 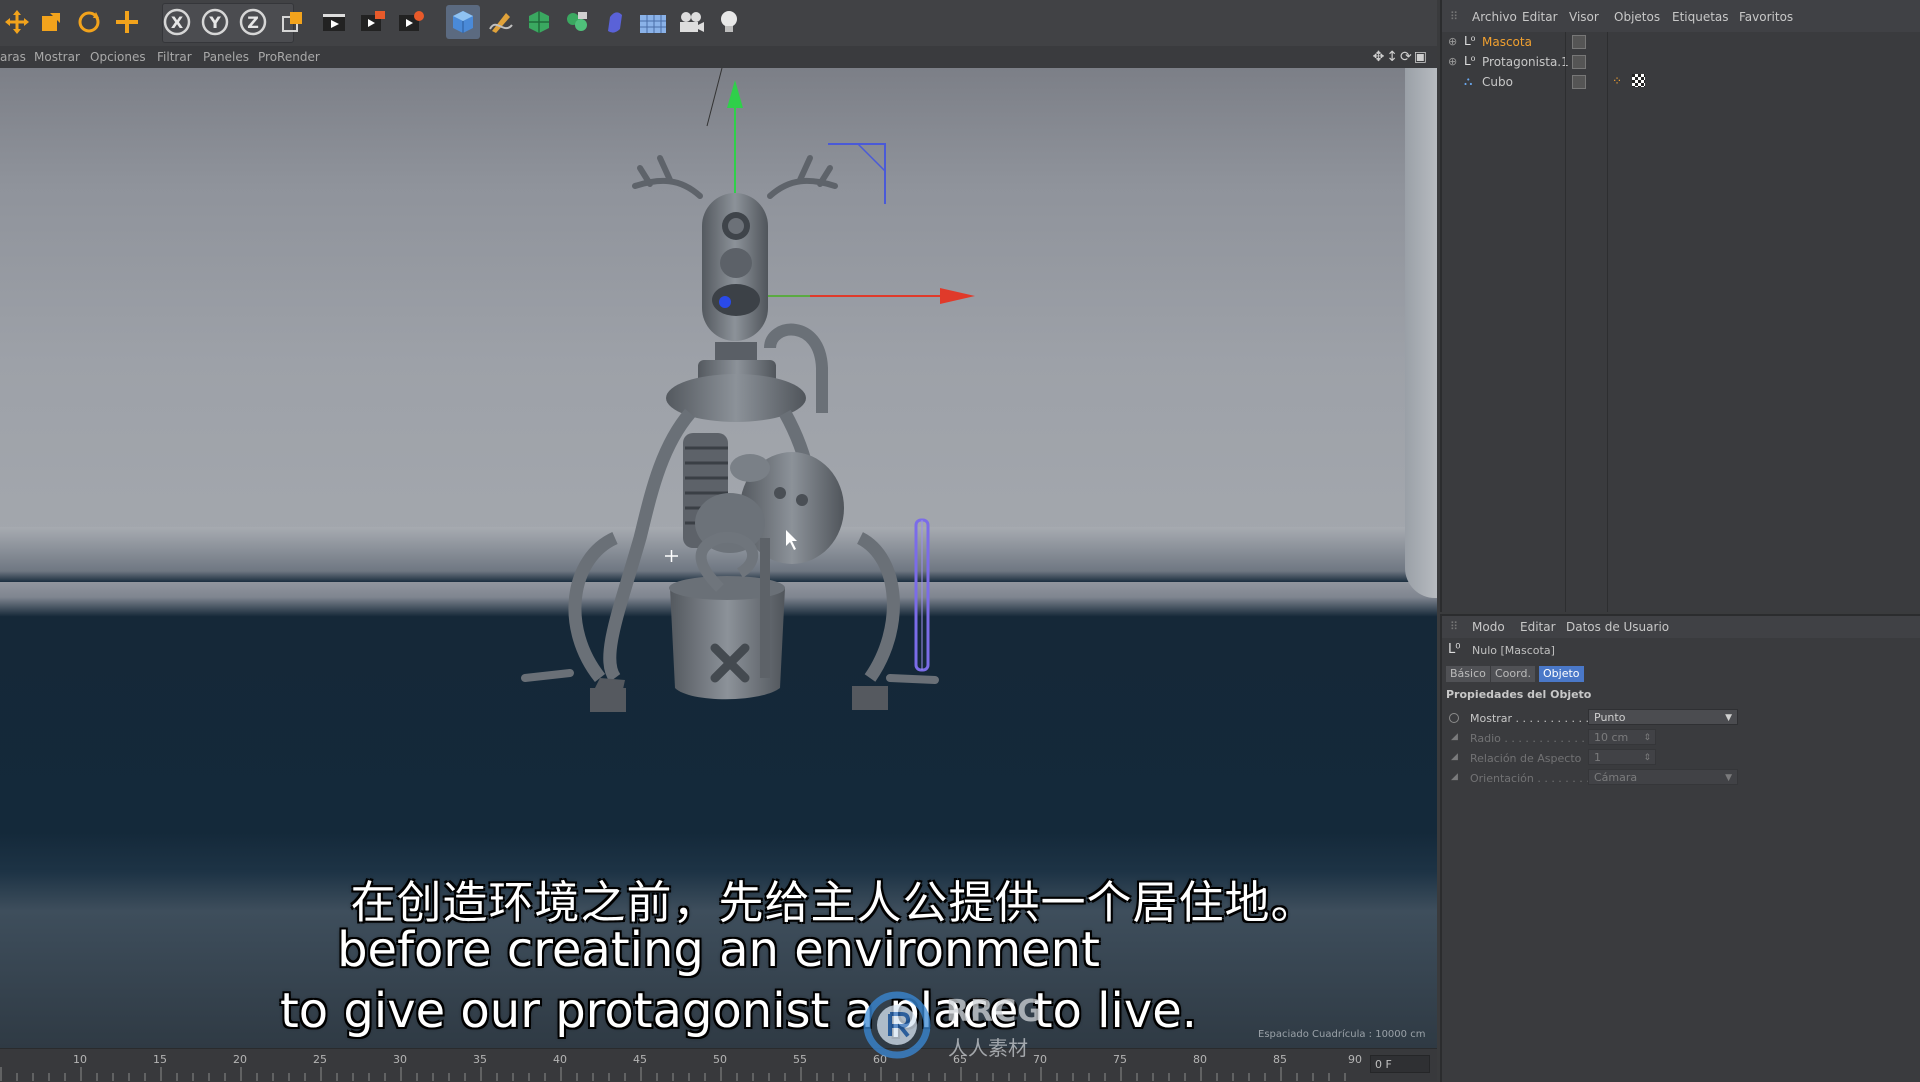 What do you see at coordinates (1766, 17) in the screenshot?
I see `om-menu-favoritos: Favoritos` at bounding box center [1766, 17].